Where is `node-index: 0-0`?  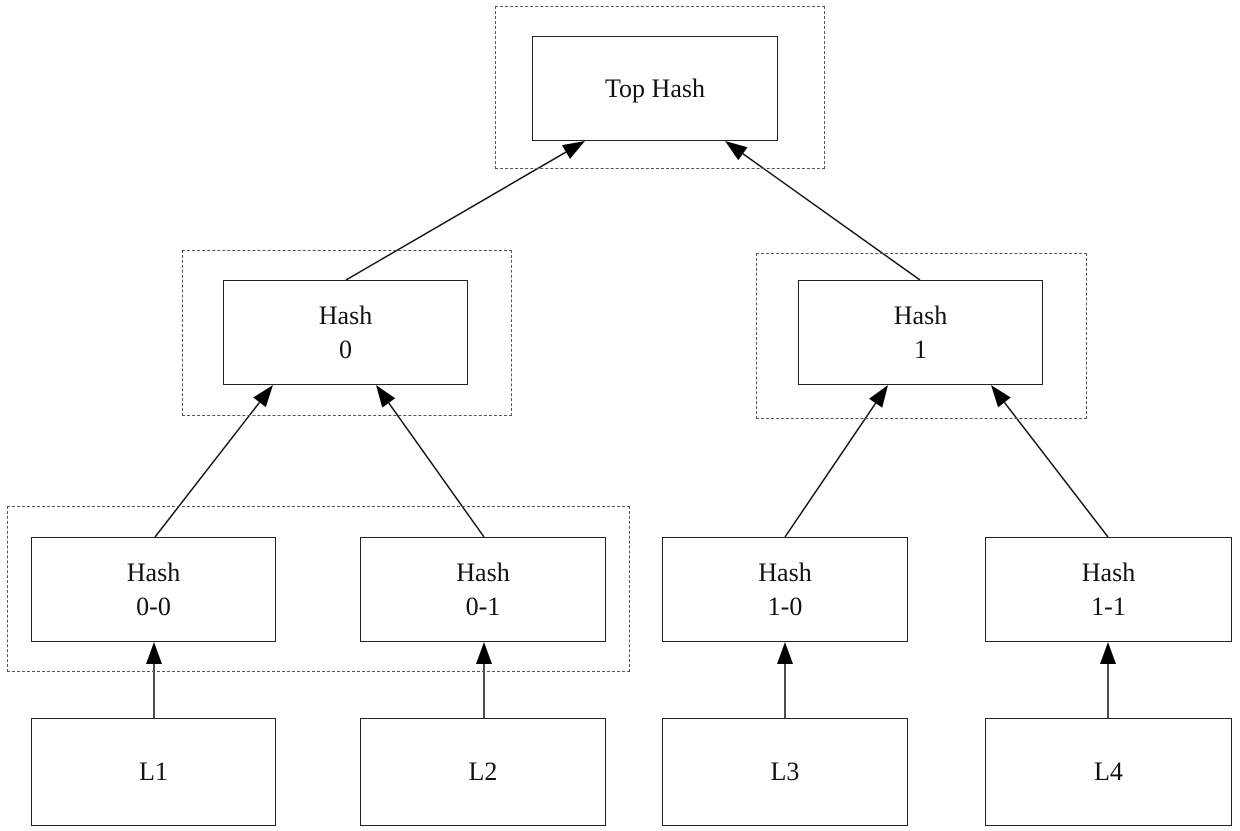 node-index: 0-0 is located at coordinates (153, 606).